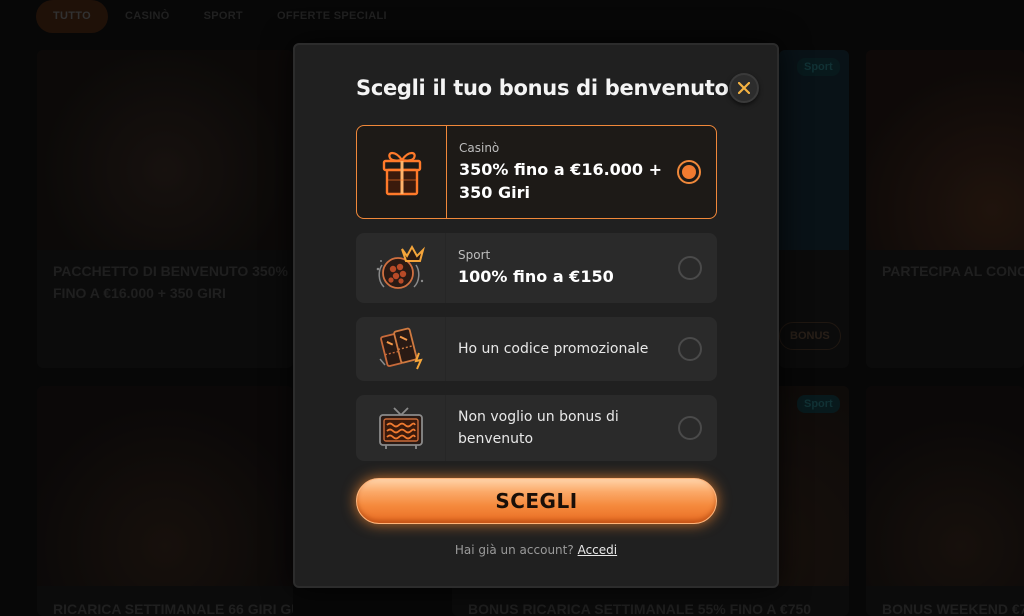  What do you see at coordinates (401, 428) in the screenshot?
I see `tv-icon` at bounding box center [401, 428].